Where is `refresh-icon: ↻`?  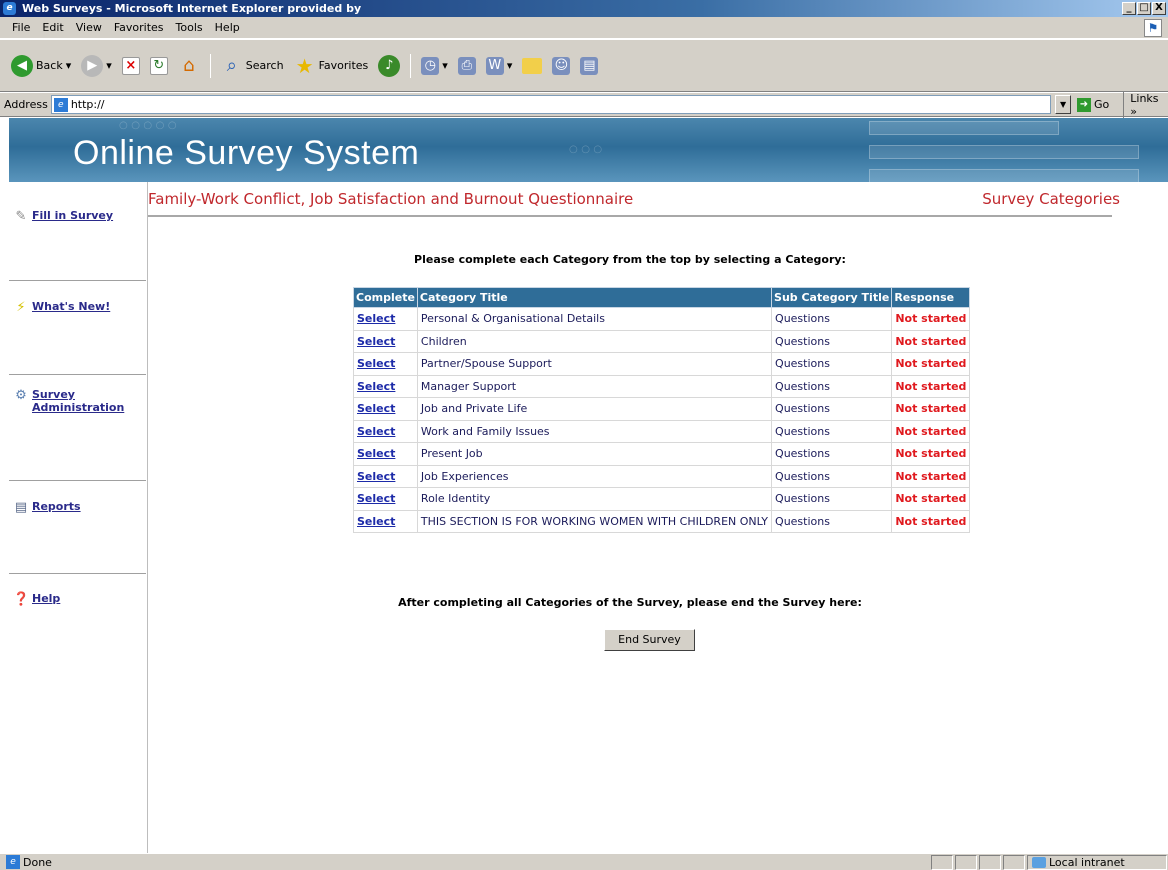 refresh-icon: ↻ is located at coordinates (158, 65).